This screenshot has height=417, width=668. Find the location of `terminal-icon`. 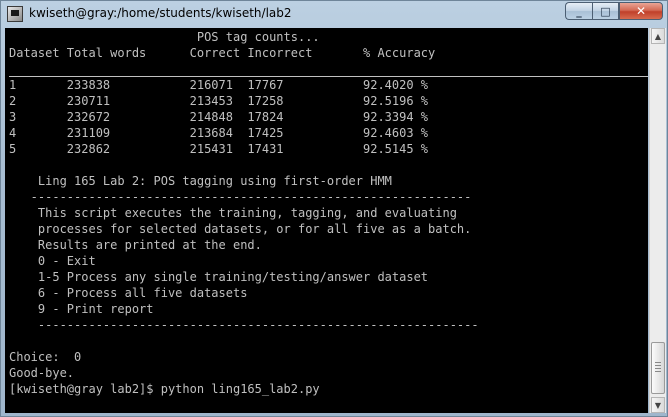

terminal-icon is located at coordinates (15, 14).